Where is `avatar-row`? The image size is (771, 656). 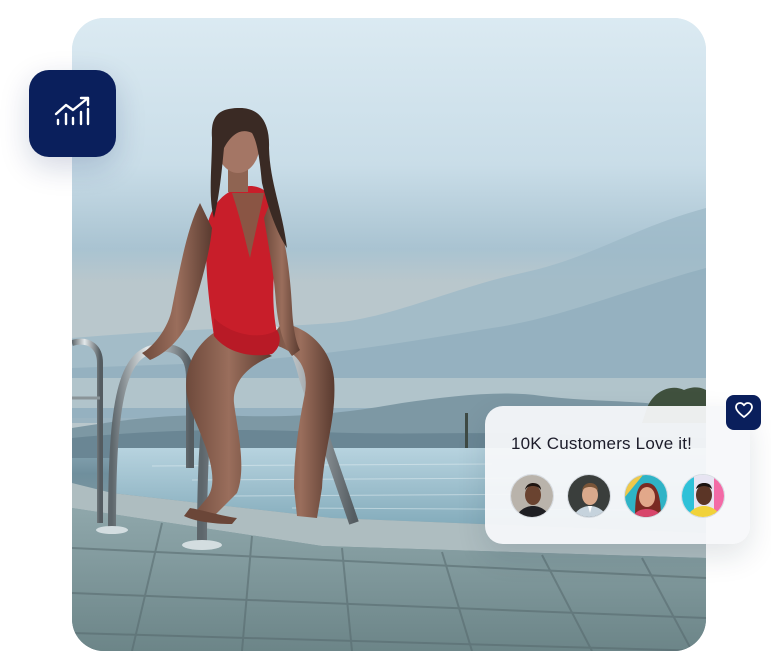
avatar-row is located at coordinates (617, 496).